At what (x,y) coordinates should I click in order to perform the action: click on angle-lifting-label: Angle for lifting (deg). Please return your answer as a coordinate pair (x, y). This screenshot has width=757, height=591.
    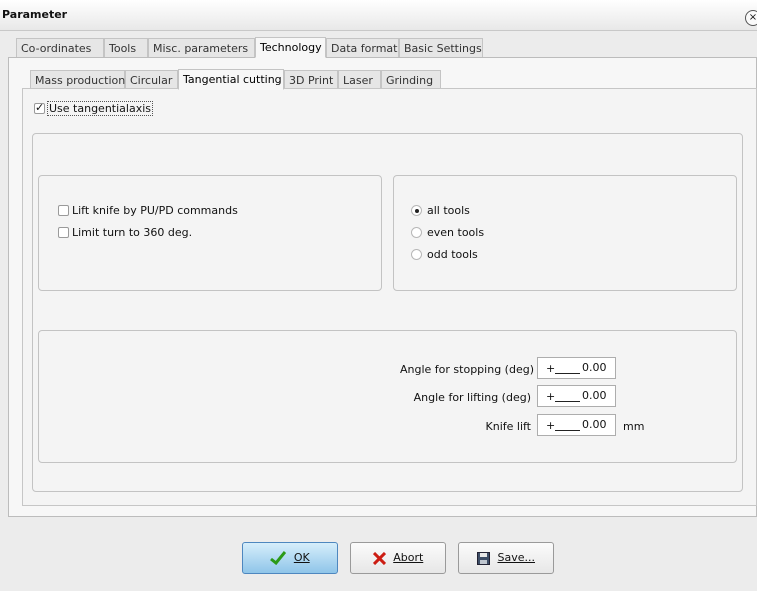
    Looking at the image, I should click on (472, 397).